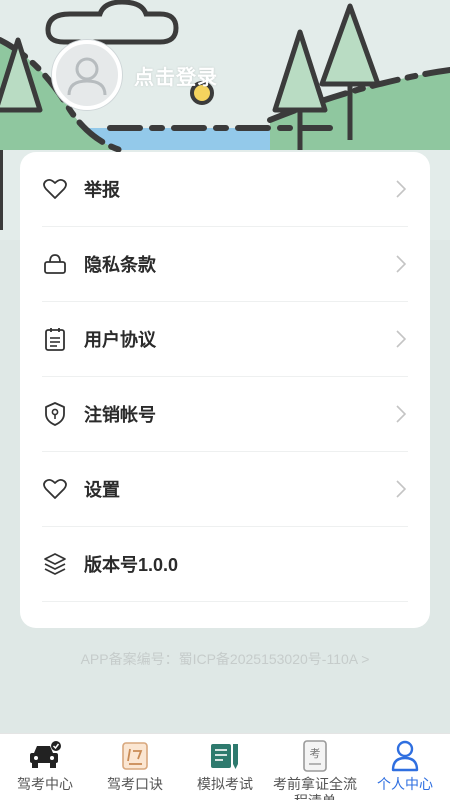  I want to click on layers-icon, so click(55, 564).